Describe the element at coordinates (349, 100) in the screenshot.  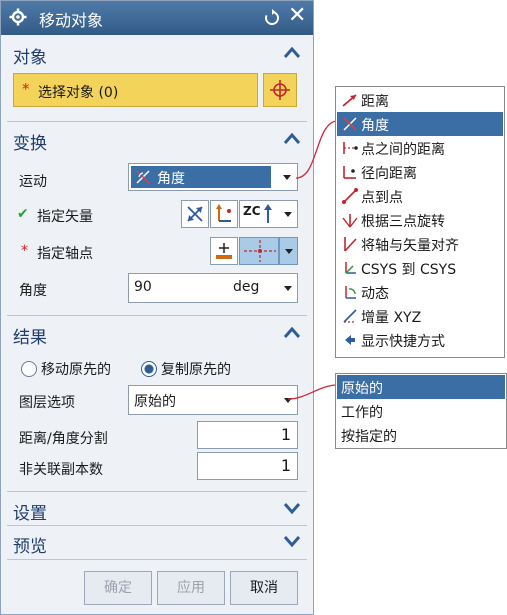
I see `distance-icon` at that location.